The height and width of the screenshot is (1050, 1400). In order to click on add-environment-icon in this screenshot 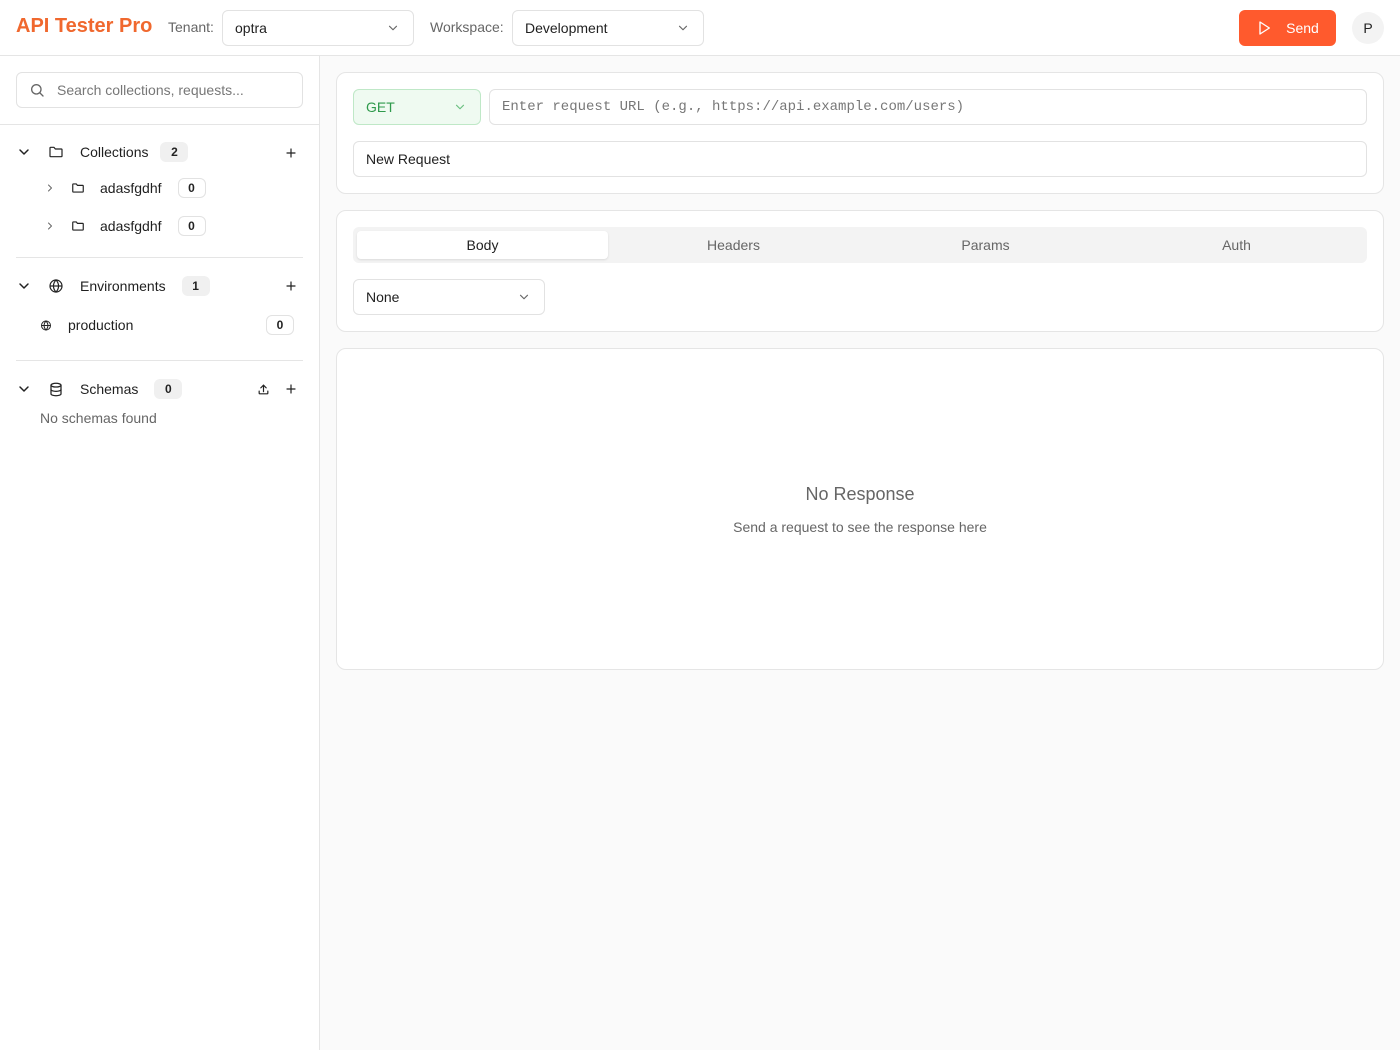, I will do `click(291, 286)`.